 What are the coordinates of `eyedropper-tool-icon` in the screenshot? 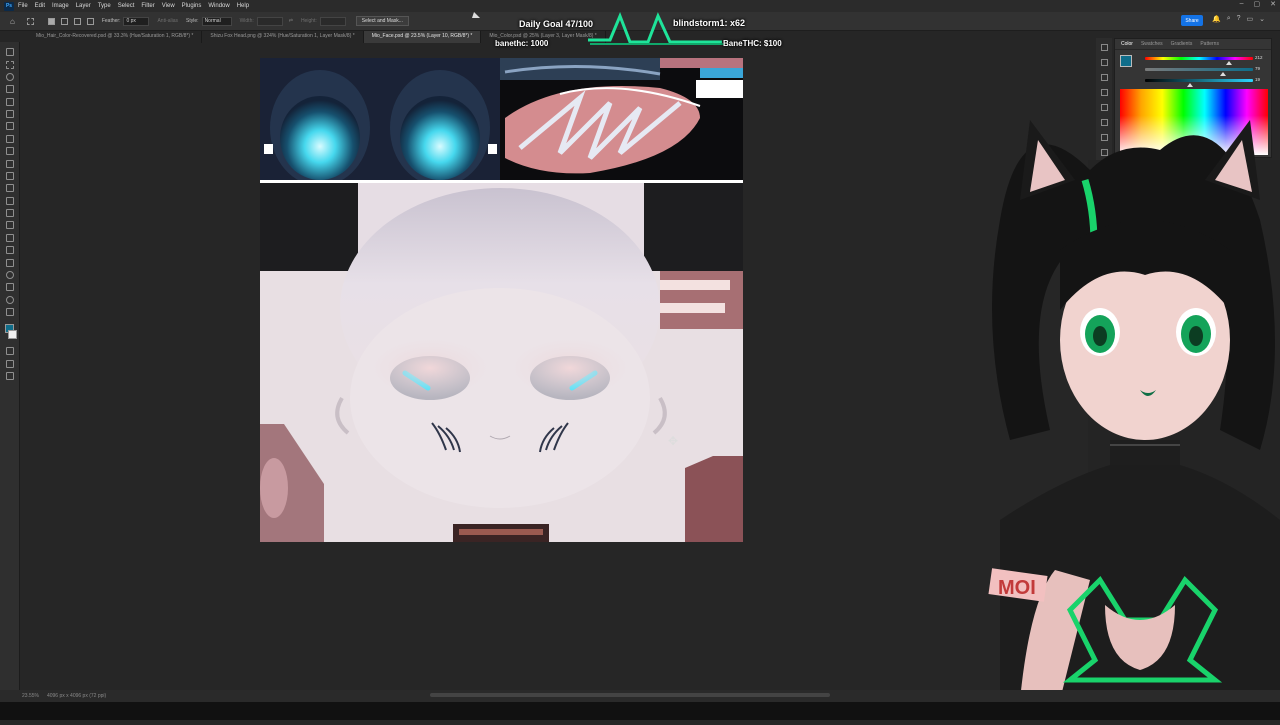 It's located at (9, 126).